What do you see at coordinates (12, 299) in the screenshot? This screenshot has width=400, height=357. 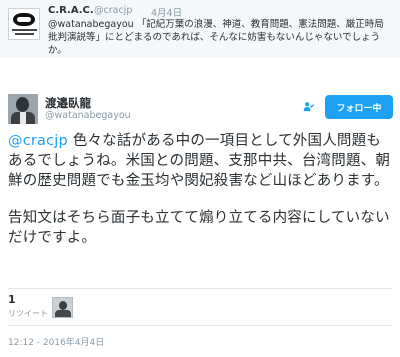 I see `retweet-count: 1` at bounding box center [12, 299].